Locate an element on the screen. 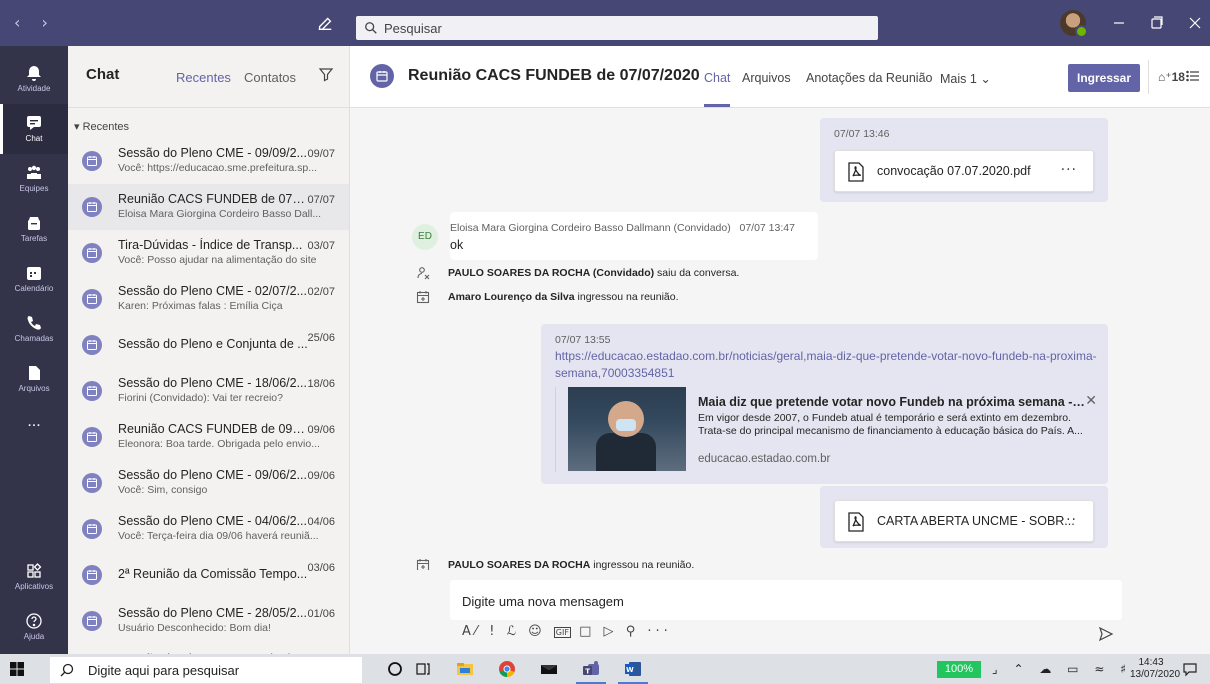 This screenshot has width=1210, height=684. section-recentes: ▾ Recentes is located at coordinates (208, 123).